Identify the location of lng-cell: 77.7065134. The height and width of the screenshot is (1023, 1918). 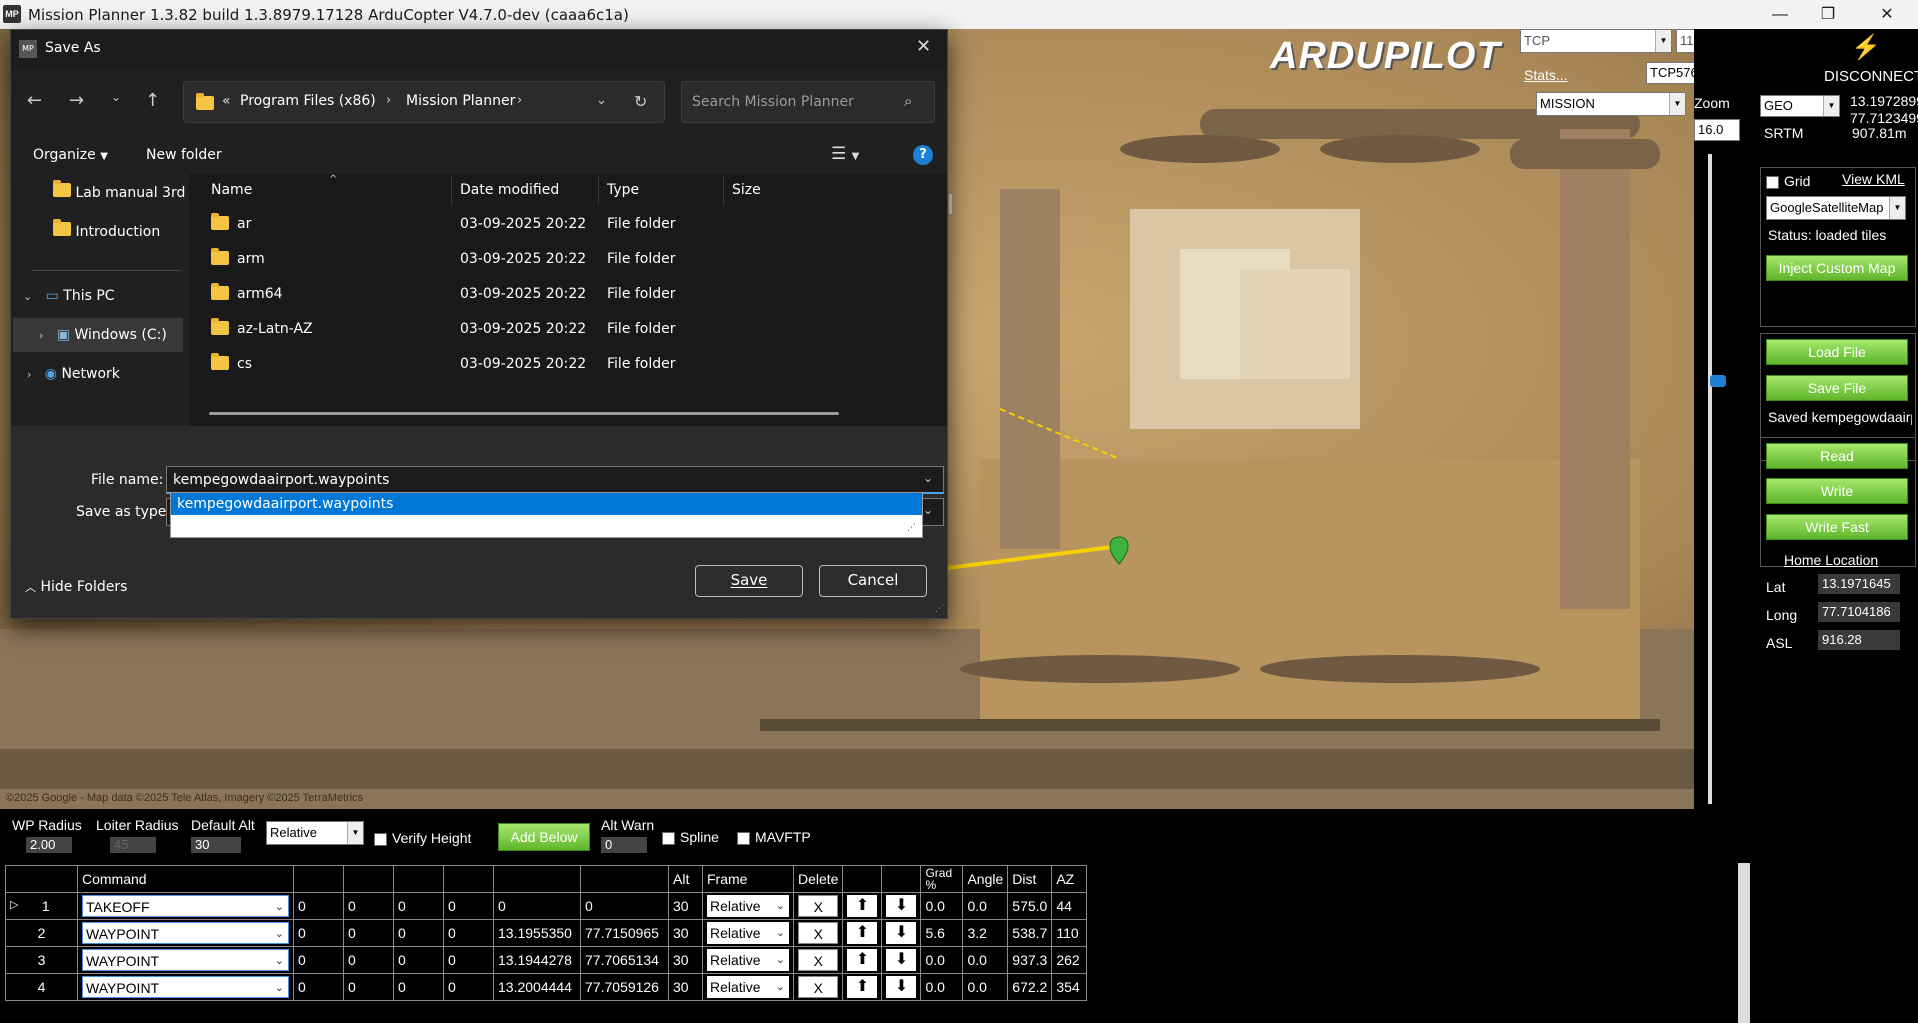
(624, 960).